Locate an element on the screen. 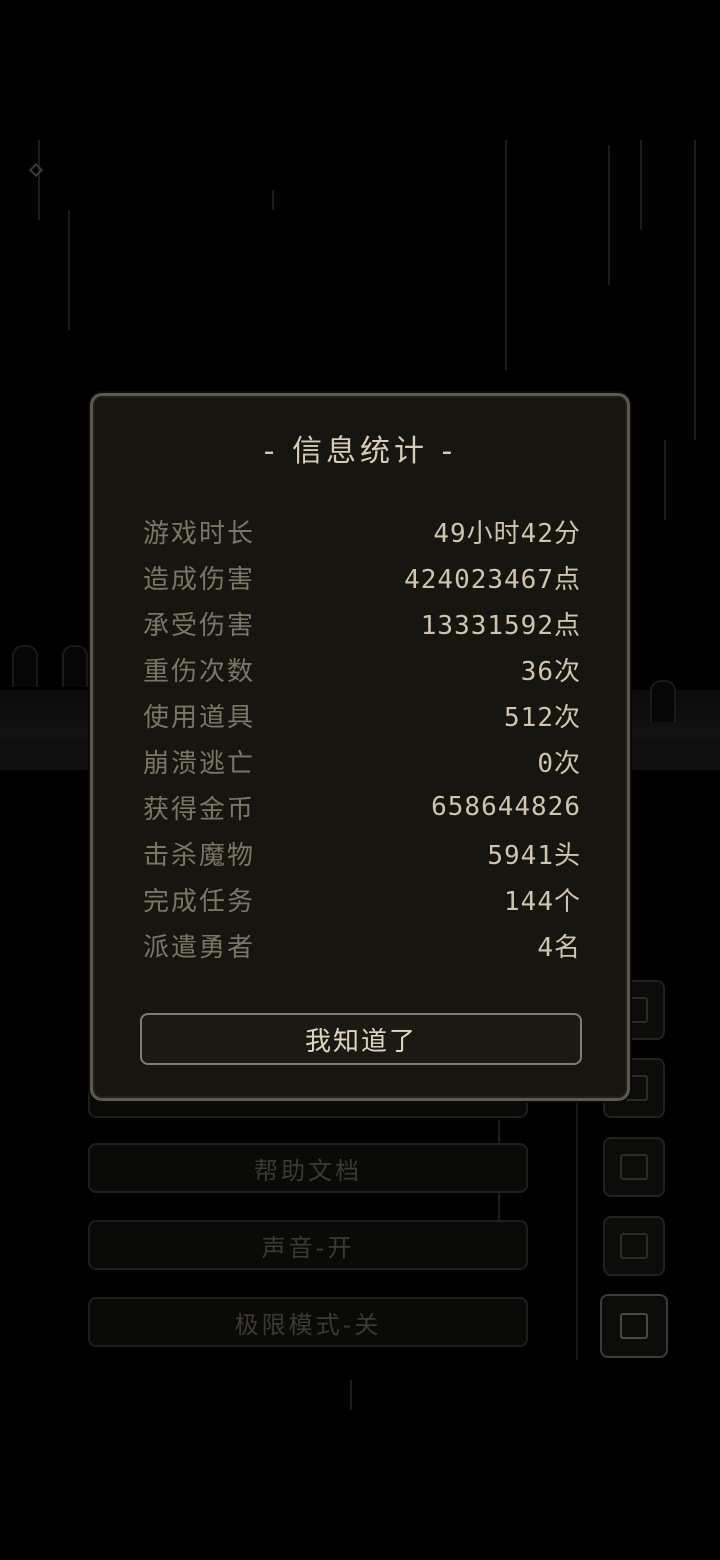 The width and height of the screenshot is (720, 1560). stat-label: 造成伤害 is located at coordinates (199, 579).